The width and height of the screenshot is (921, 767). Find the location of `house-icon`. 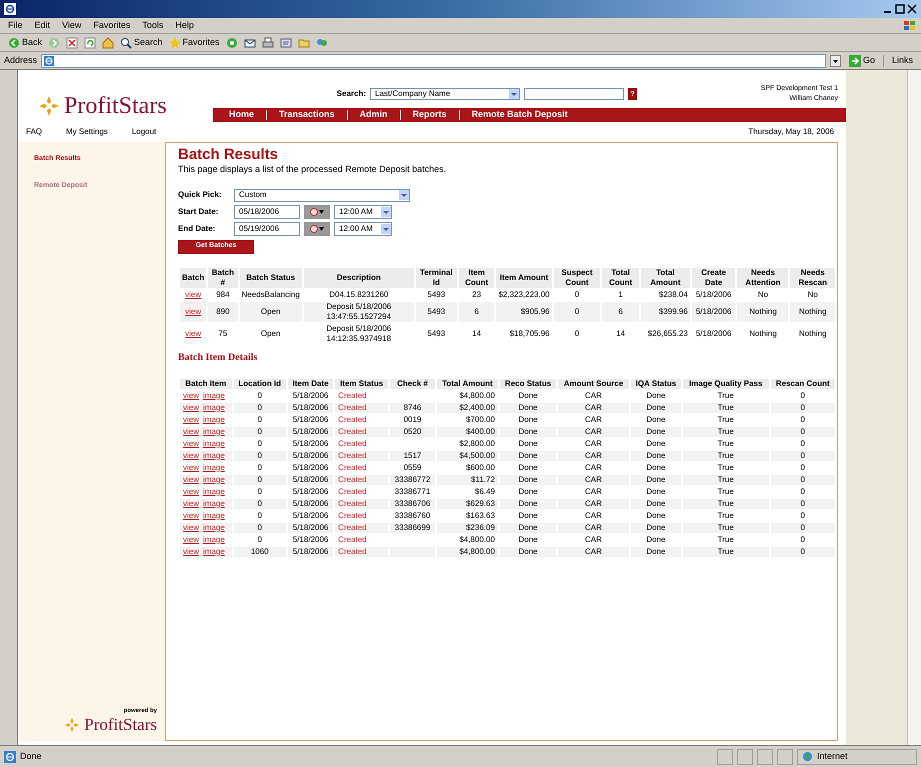

house-icon is located at coordinates (108, 42).